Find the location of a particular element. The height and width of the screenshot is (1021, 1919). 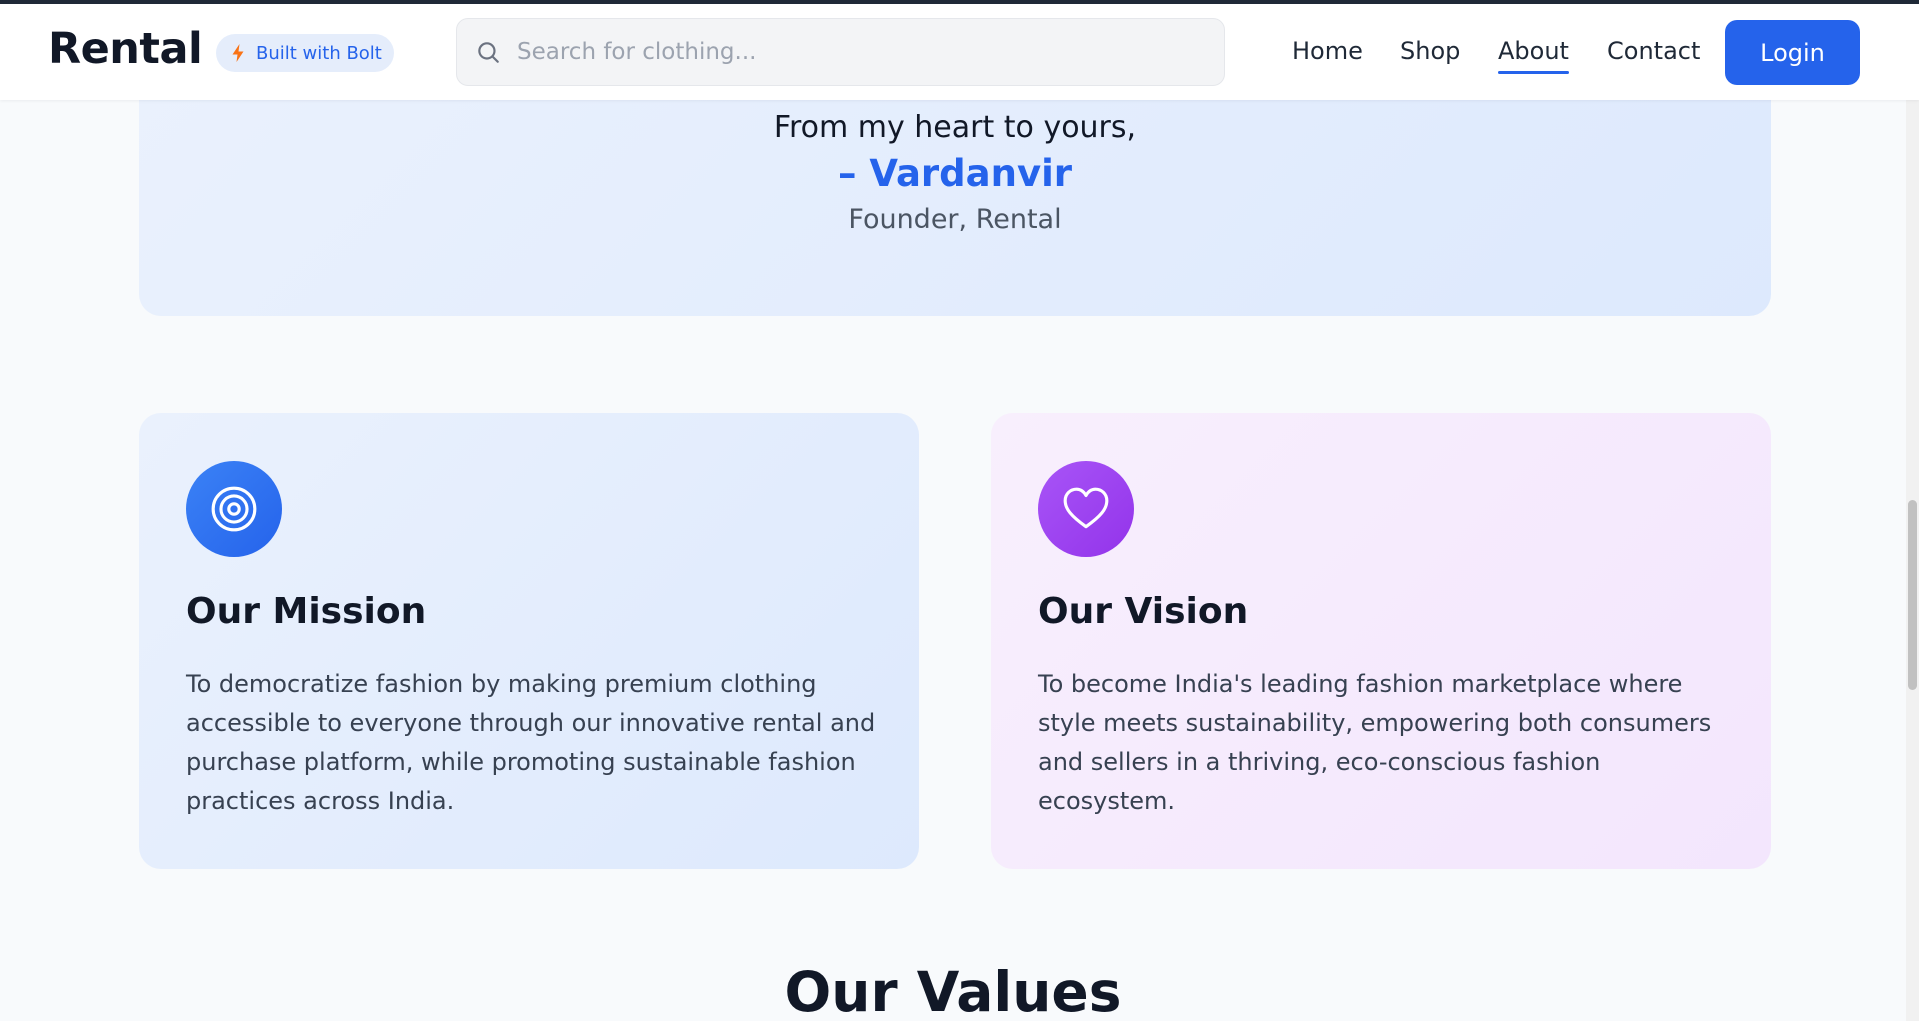

nav-contact: Contact is located at coordinates (1653, 51).